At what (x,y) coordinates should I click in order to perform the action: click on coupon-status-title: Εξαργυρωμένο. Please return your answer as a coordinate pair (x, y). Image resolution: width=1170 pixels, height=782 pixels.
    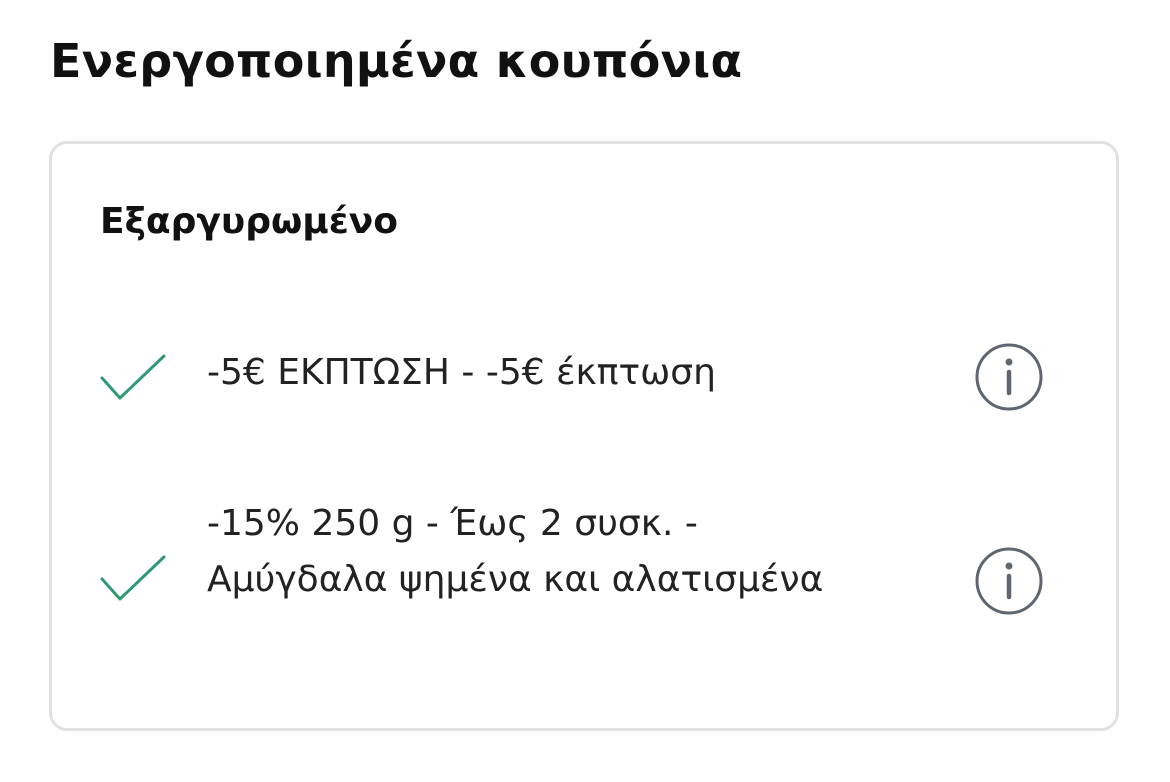
    Looking at the image, I should click on (249, 221).